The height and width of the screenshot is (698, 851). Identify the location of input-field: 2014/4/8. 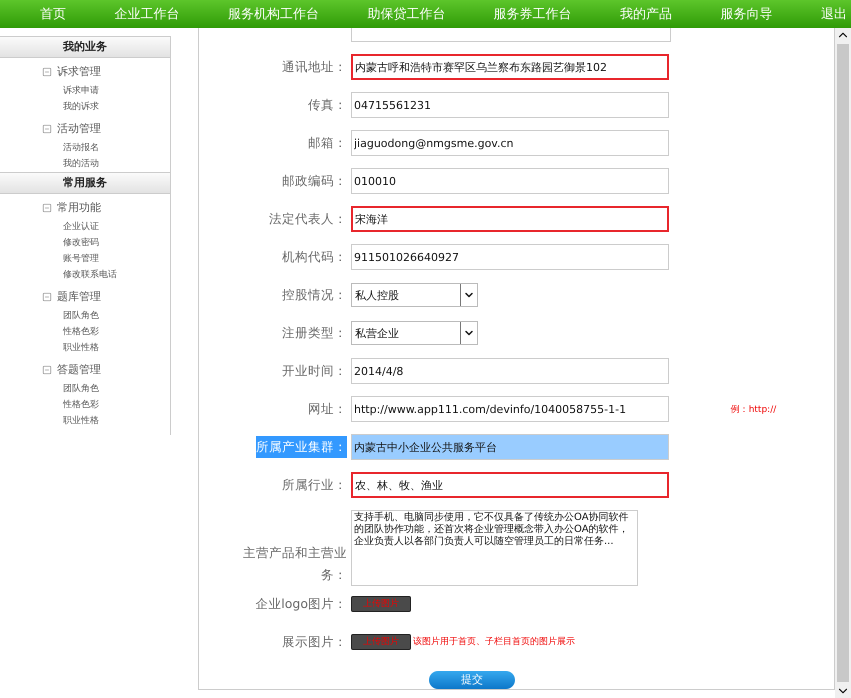
(510, 371).